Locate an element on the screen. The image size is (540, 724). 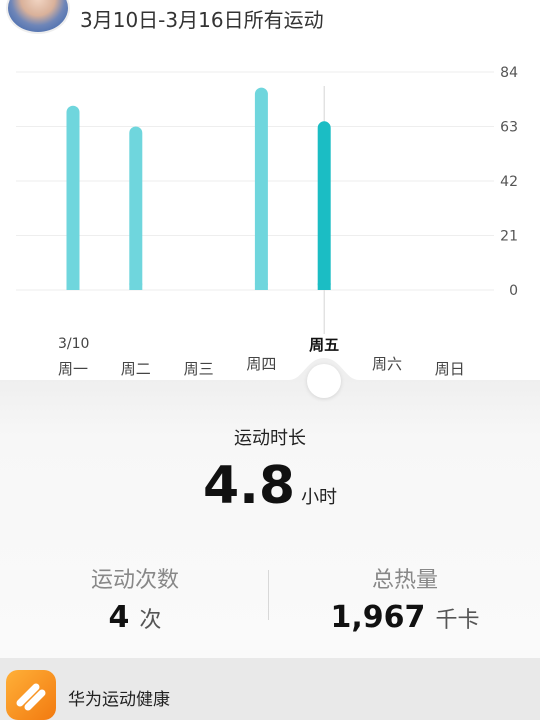
day-label-周四: 周四 is located at coordinates (261, 363).